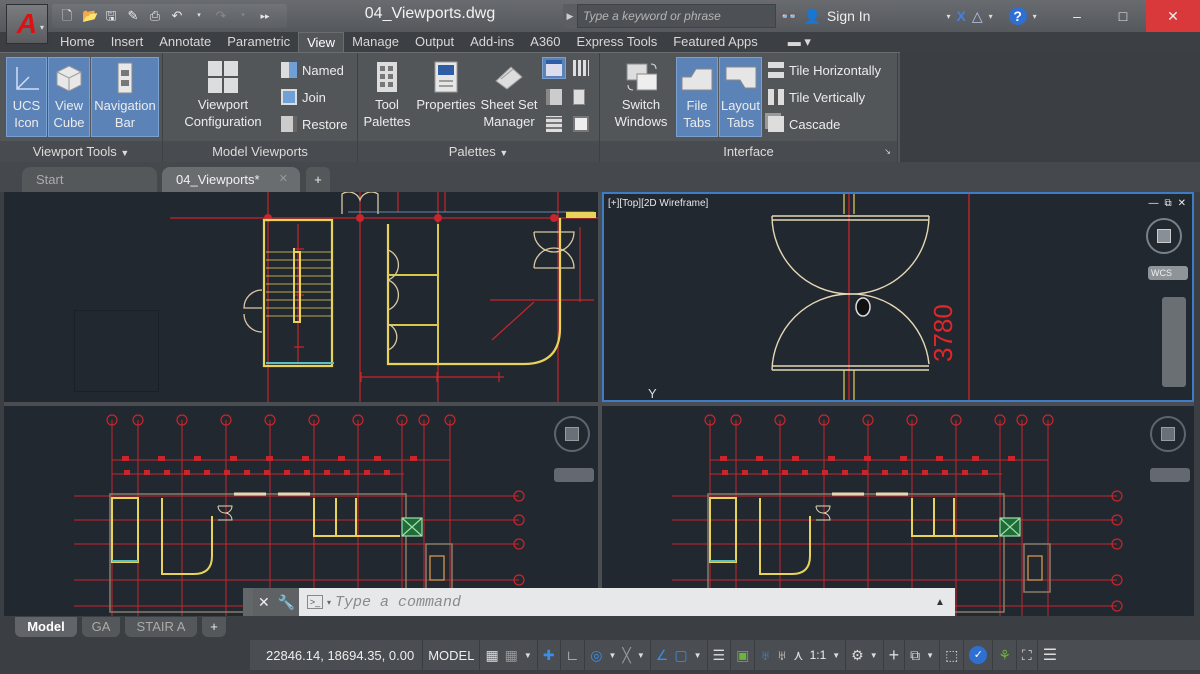 This screenshot has width=1200, height=674. Describe the element at coordinates (303, 97) in the screenshot. I see `join-viewports-button: Join` at that location.